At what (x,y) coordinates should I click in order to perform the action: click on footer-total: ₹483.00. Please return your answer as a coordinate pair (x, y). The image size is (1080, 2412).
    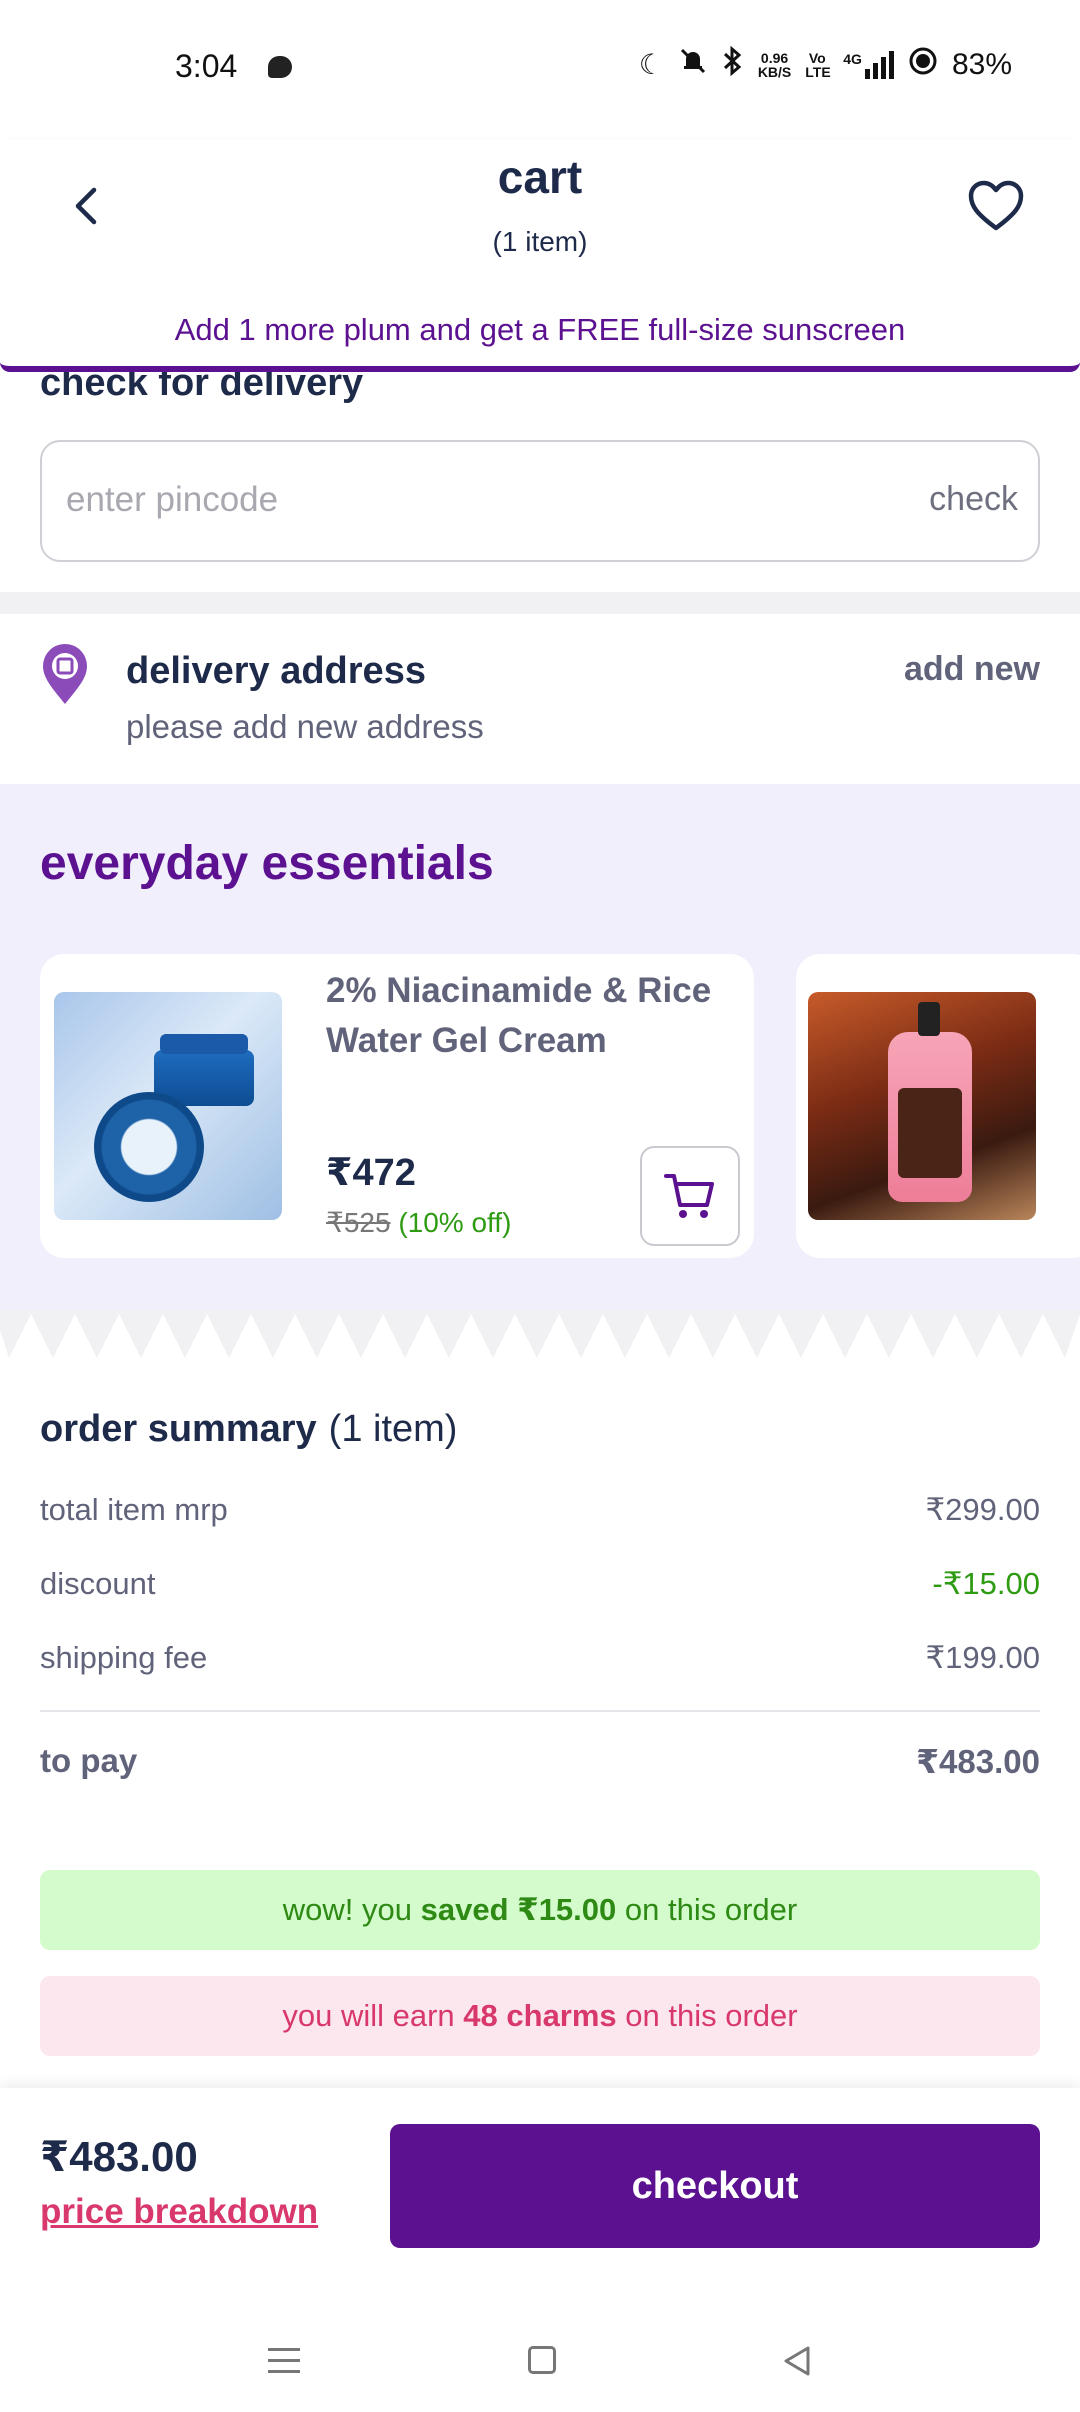
    Looking at the image, I should click on (119, 2156).